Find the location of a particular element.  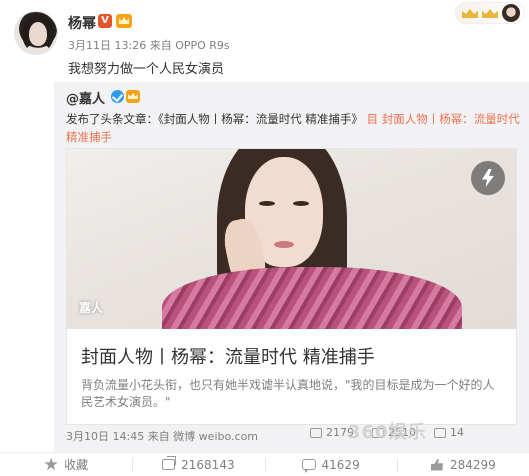

favorite-button: 收藏 is located at coordinates (66, 464).